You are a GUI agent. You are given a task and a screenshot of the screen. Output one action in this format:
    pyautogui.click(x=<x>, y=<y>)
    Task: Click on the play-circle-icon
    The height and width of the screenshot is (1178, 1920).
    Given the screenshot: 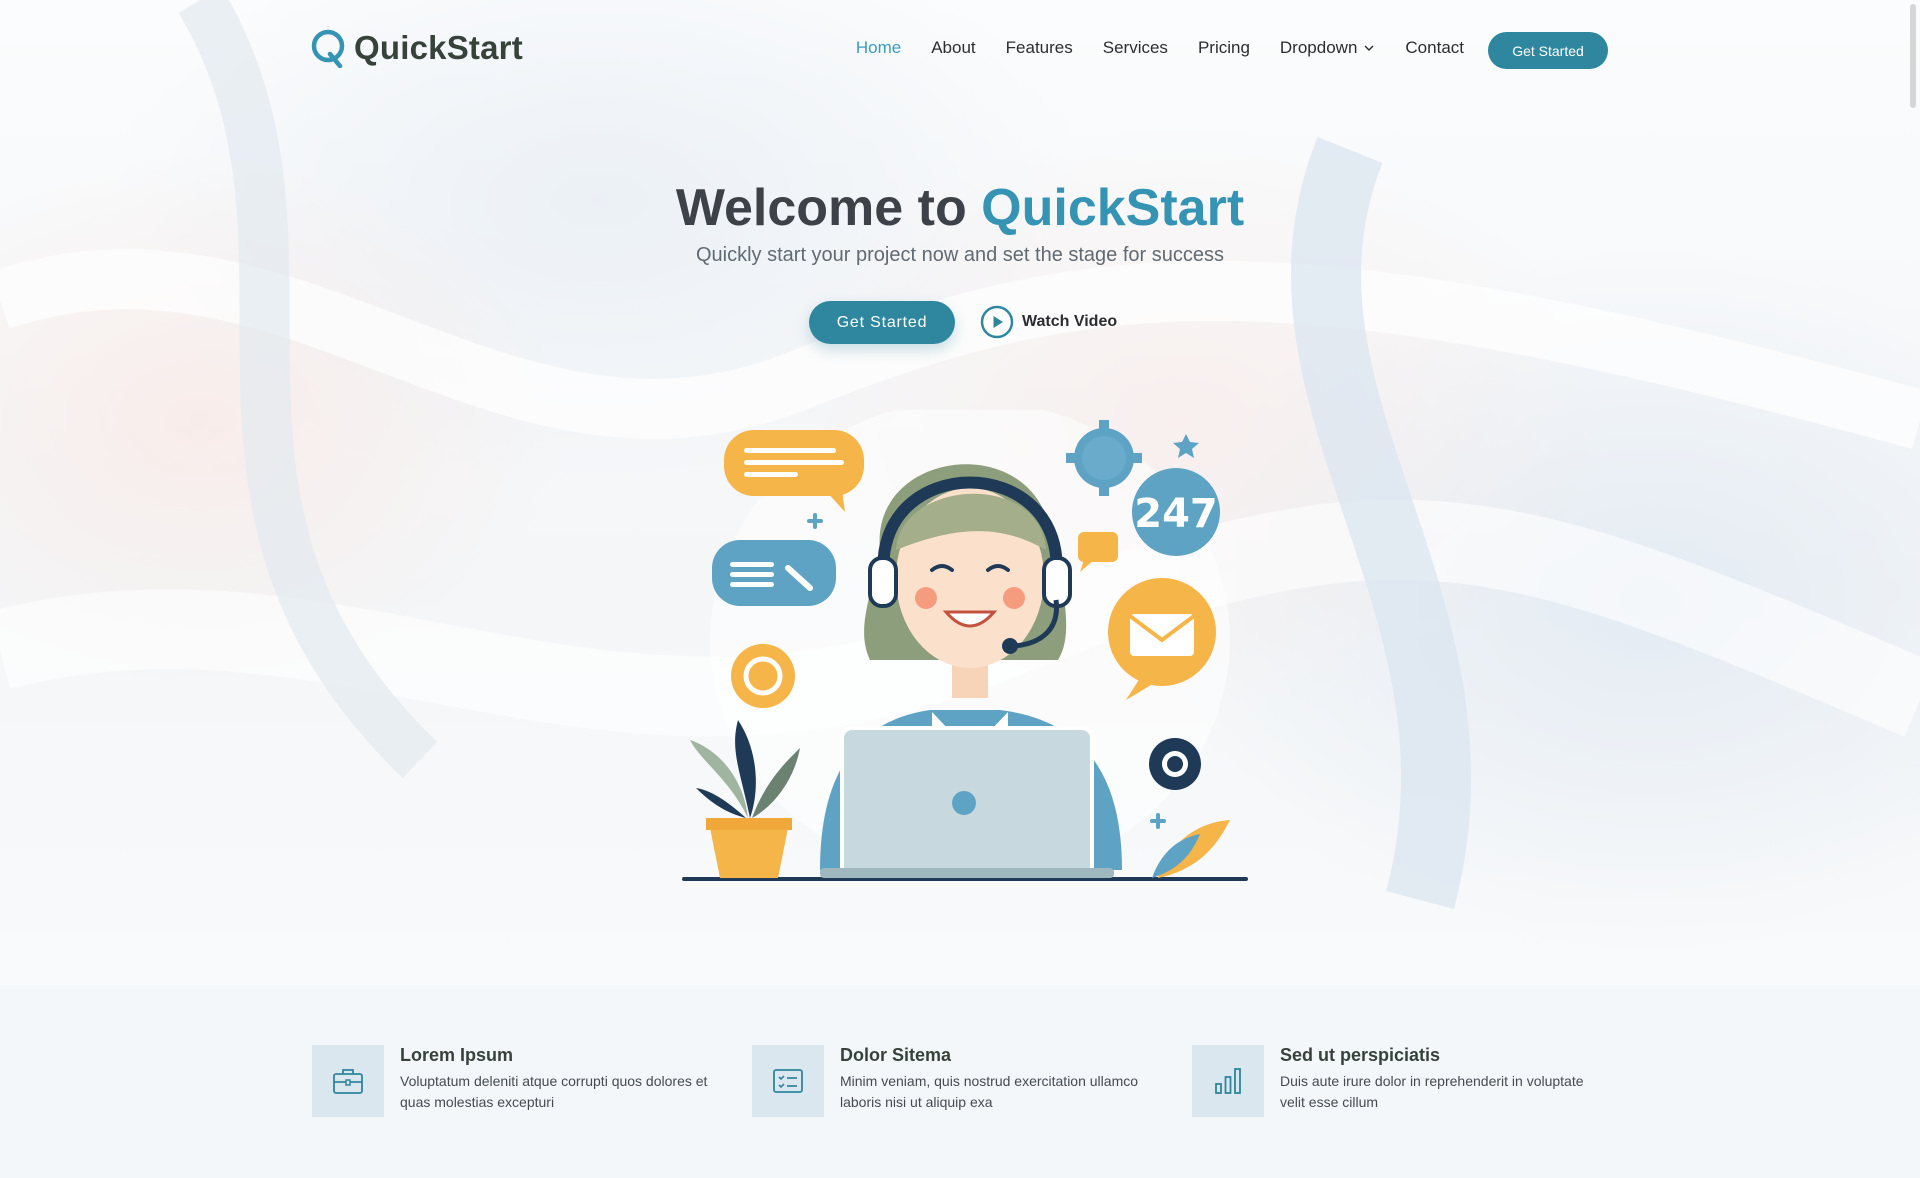 What is the action you would take?
    pyautogui.click(x=997, y=322)
    